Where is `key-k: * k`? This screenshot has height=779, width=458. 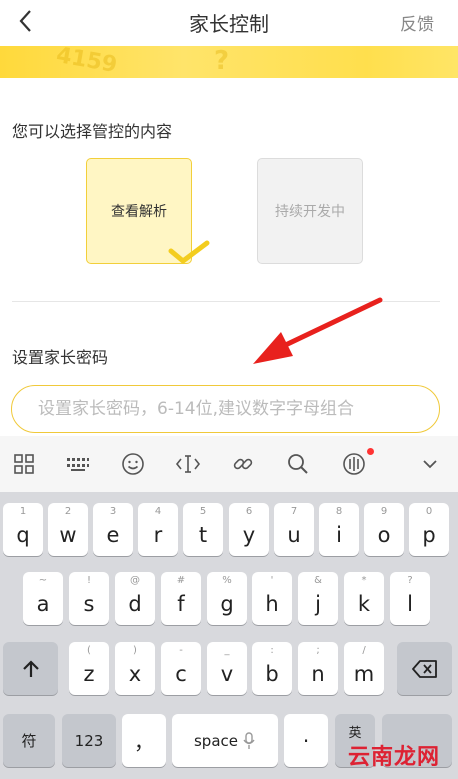 key-k: * k is located at coordinates (364, 598).